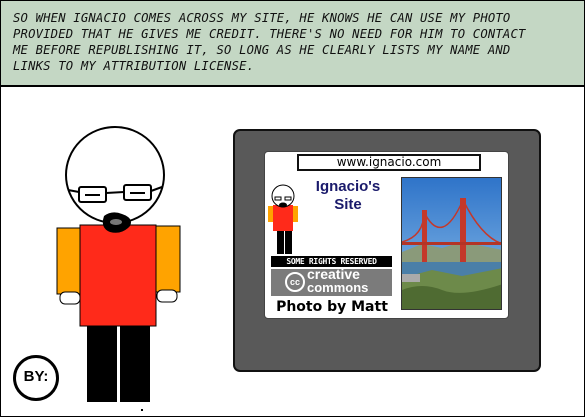 The width and height of the screenshot is (585, 417). Describe the element at coordinates (295, 282) in the screenshot. I see `cc-icon: cc` at that location.